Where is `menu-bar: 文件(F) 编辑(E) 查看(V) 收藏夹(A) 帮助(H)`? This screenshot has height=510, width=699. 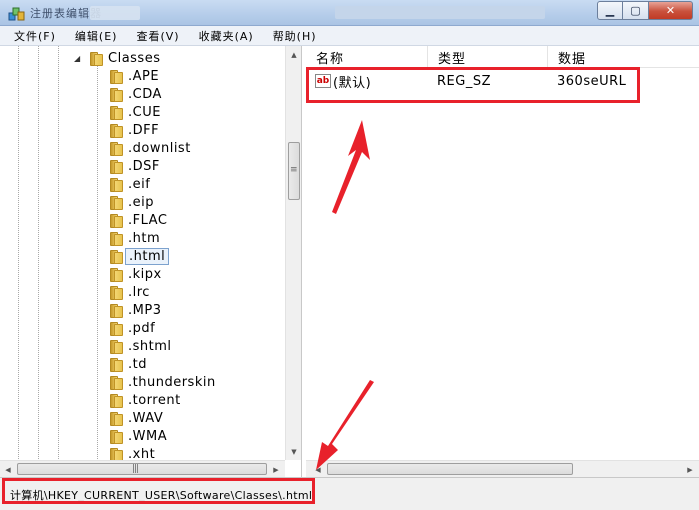
menu-bar: 文件(F) 编辑(E) 查看(V) 收藏夹(A) 帮助(H) is located at coordinates (349, 36).